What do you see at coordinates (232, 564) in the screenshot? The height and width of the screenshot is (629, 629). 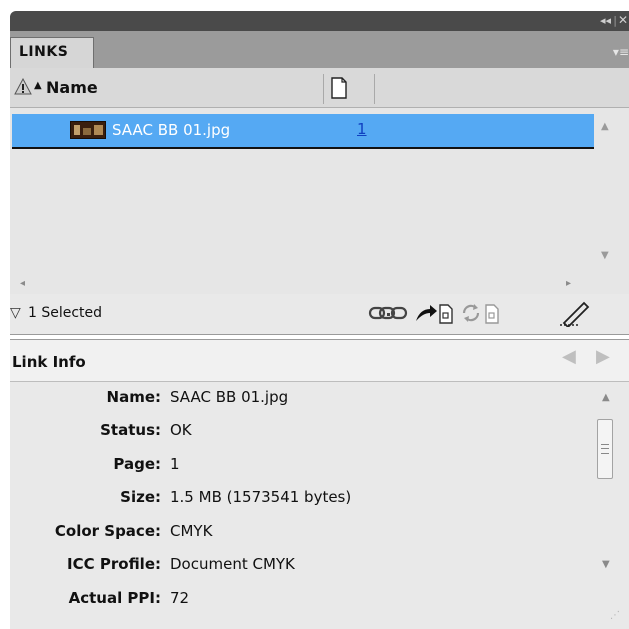 I see `info-value-icc-profile: Document CMYK` at bounding box center [232, 564].